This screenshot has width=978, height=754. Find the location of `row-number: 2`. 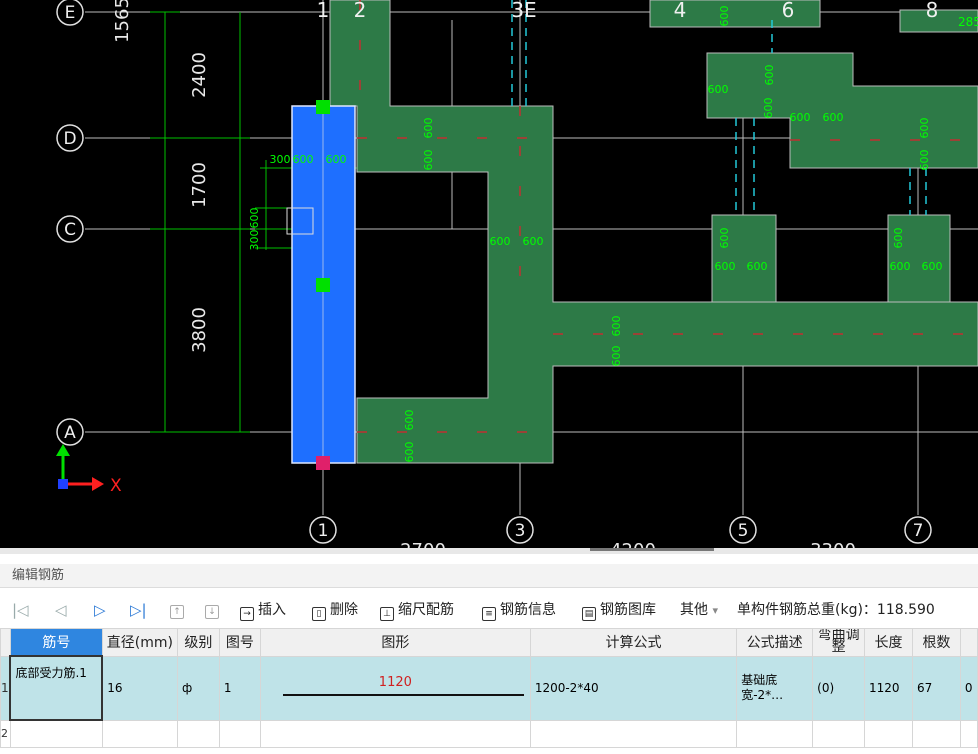

row-number: 2 is located at coordinates (5, 733).